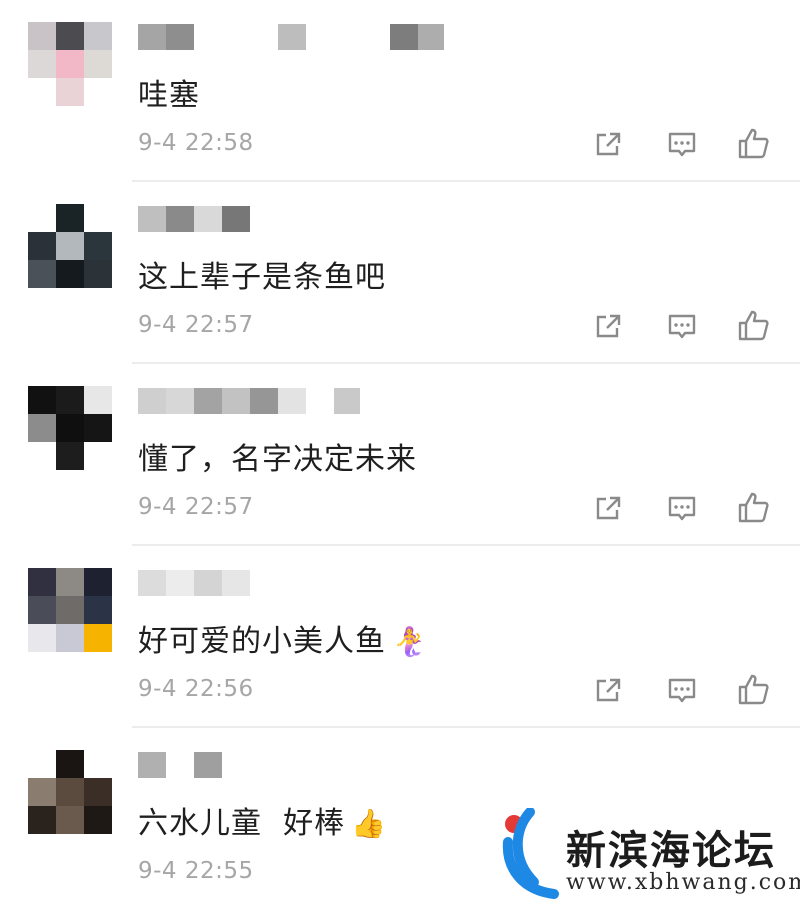 The image size is (800, 910). What do you see at coordinates (196, 143) in the screenshot?
I see `comment-timestamp: 9-4 22:58` at bounding box center [196, 143].